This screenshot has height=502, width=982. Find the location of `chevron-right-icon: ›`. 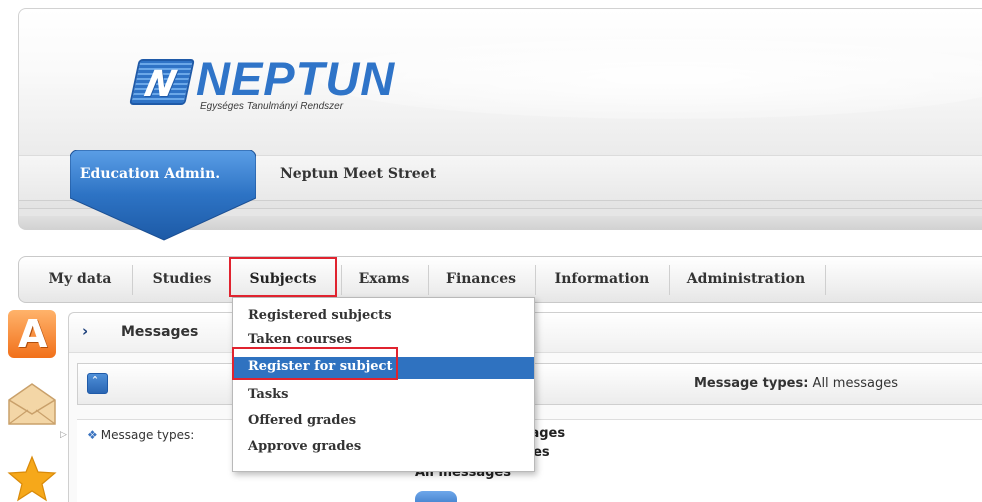

chevron-right-icon: › is located at coordinates (85, 331).